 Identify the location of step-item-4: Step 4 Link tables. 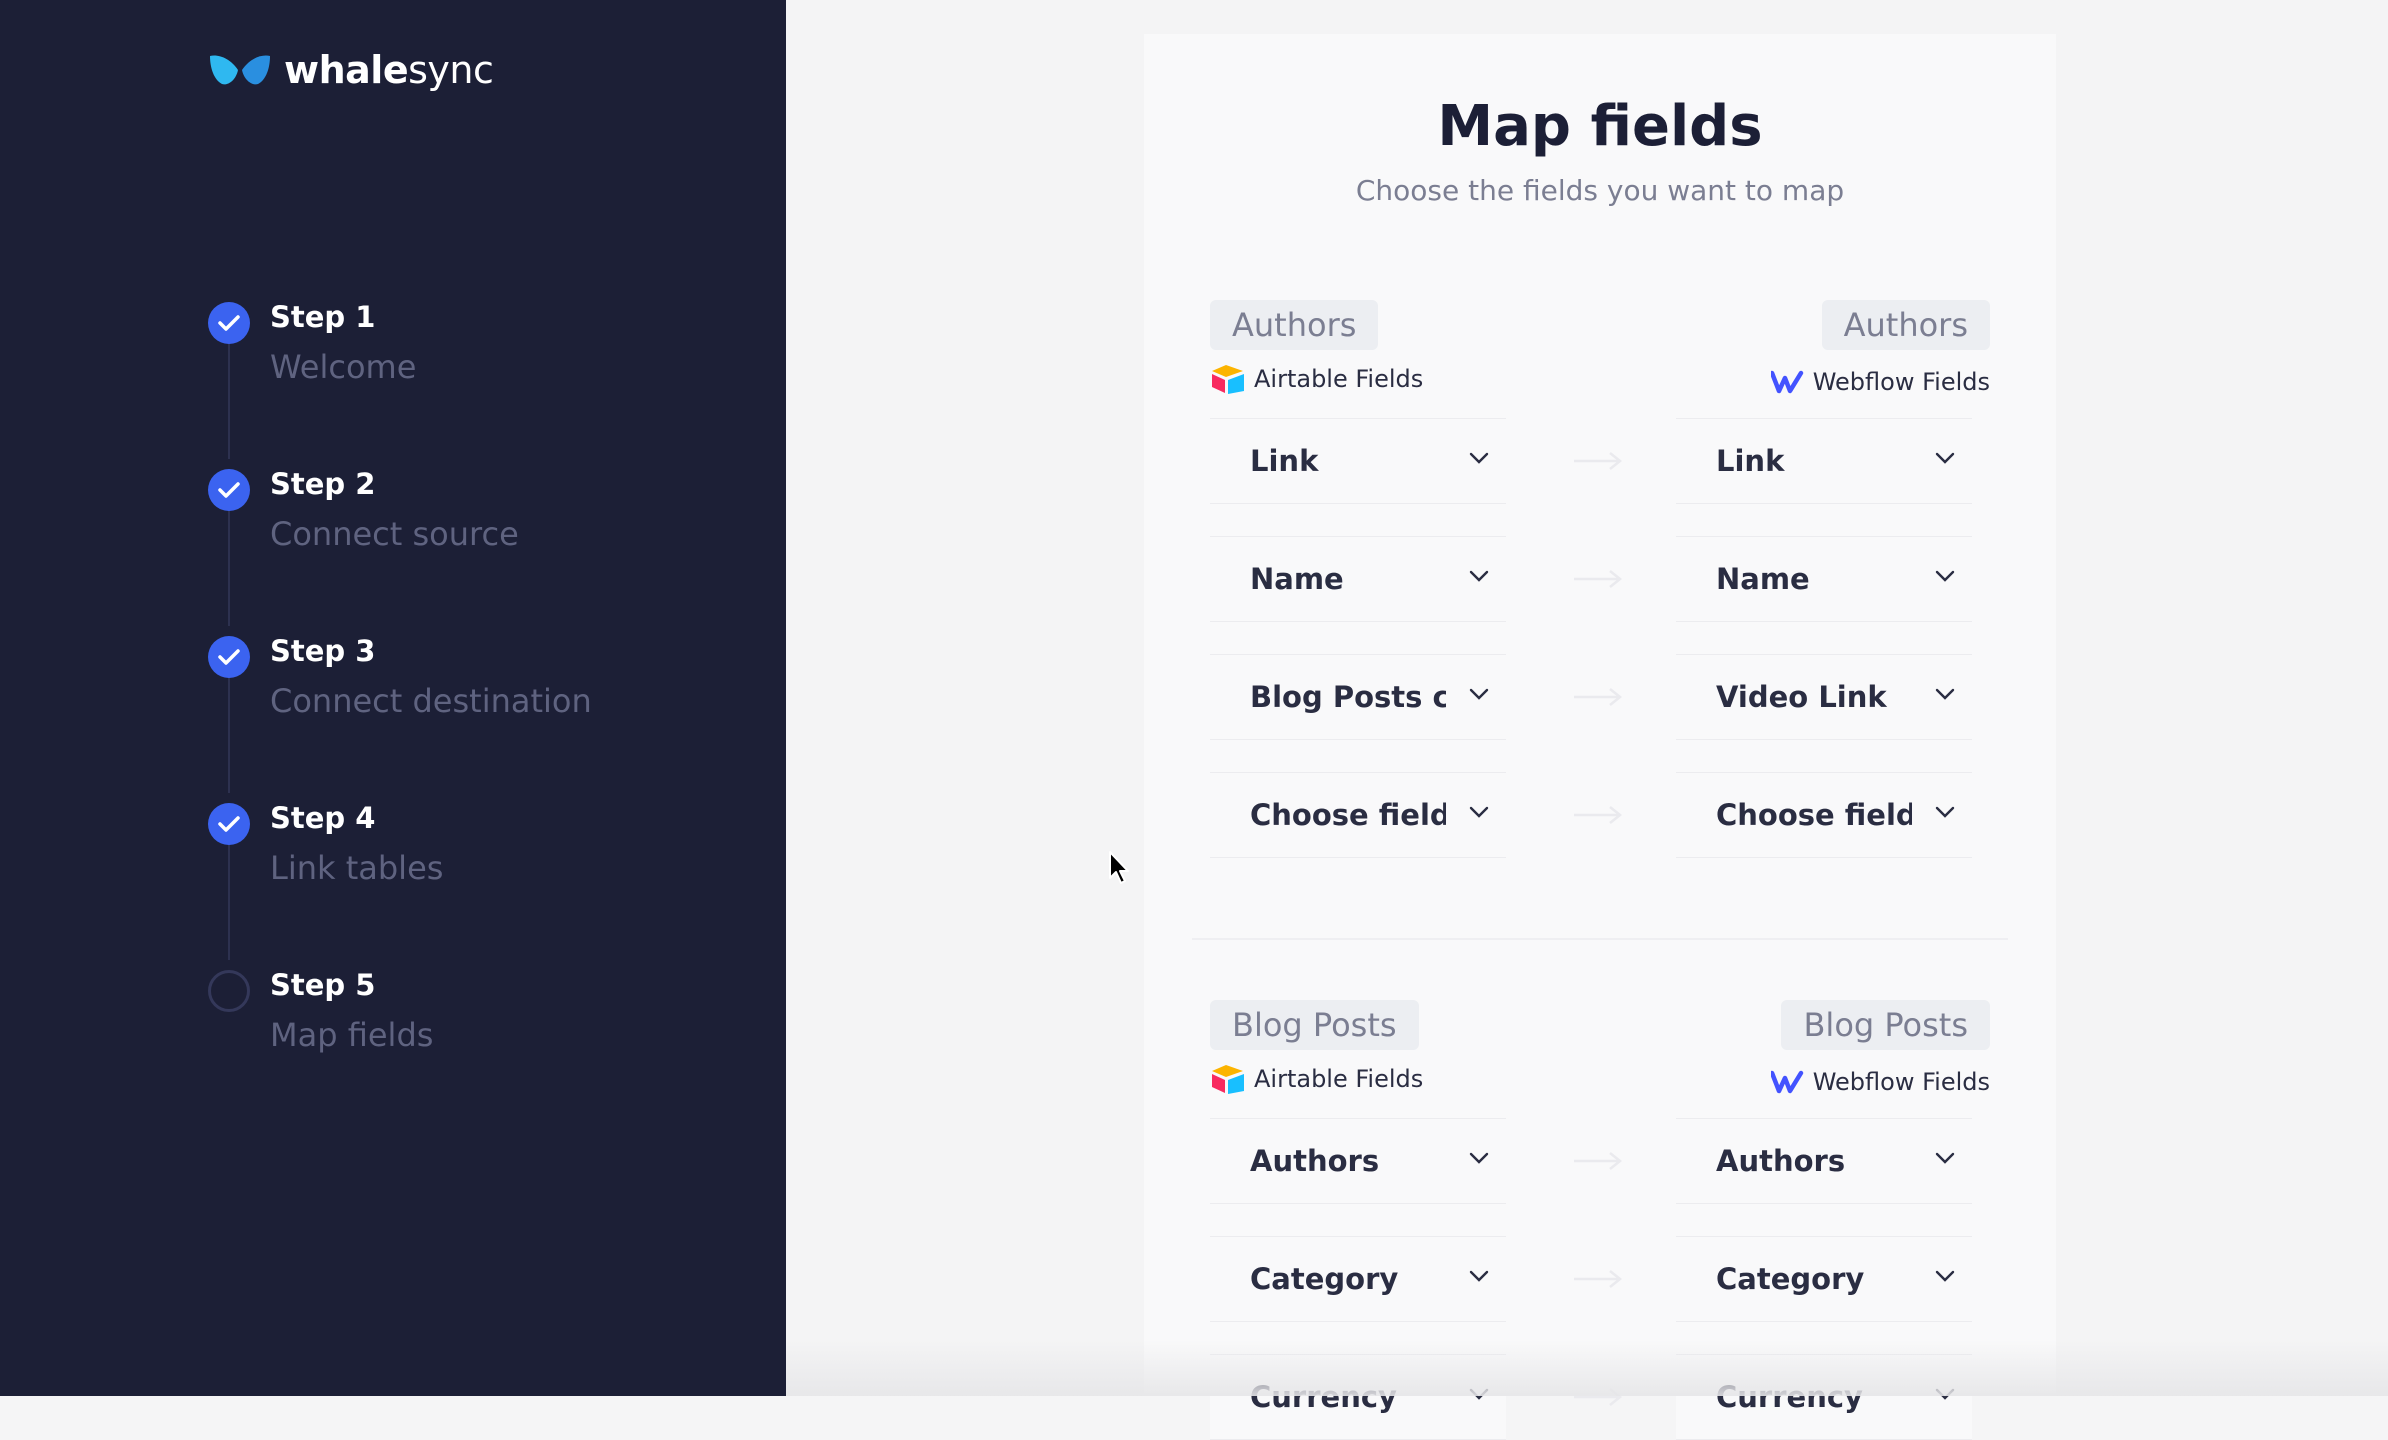
(488, 876).